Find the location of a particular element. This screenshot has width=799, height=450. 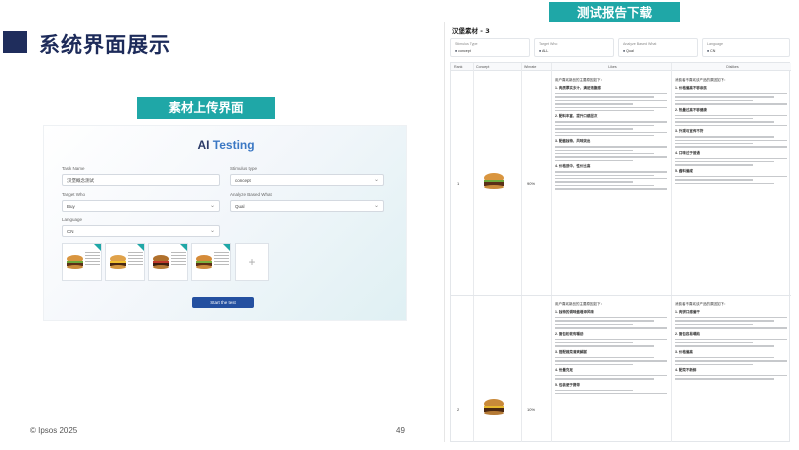

filter-value: ALL is located at coordinates (543, 51).